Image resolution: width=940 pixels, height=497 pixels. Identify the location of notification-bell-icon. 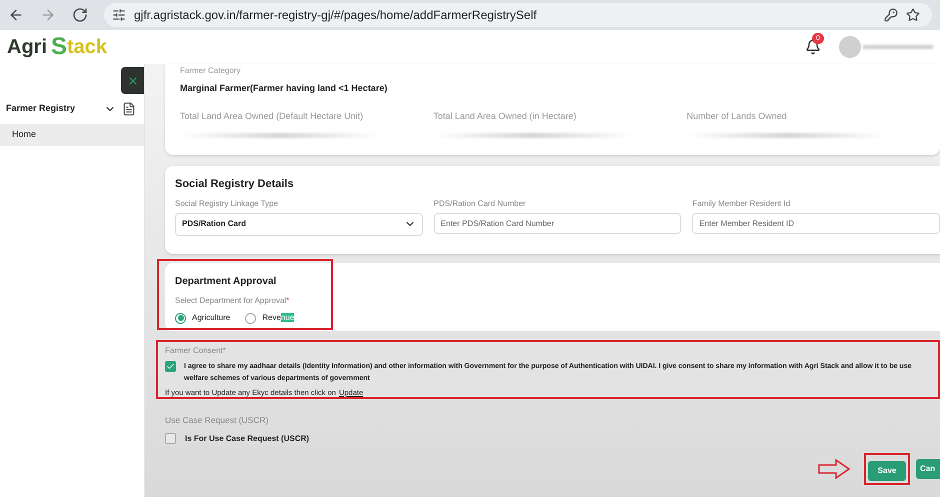
(813, 47).